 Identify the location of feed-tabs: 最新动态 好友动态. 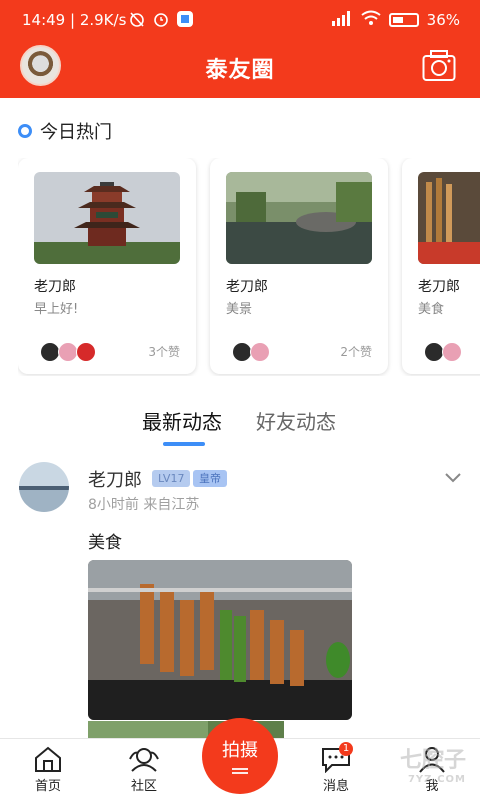
(240, 426).